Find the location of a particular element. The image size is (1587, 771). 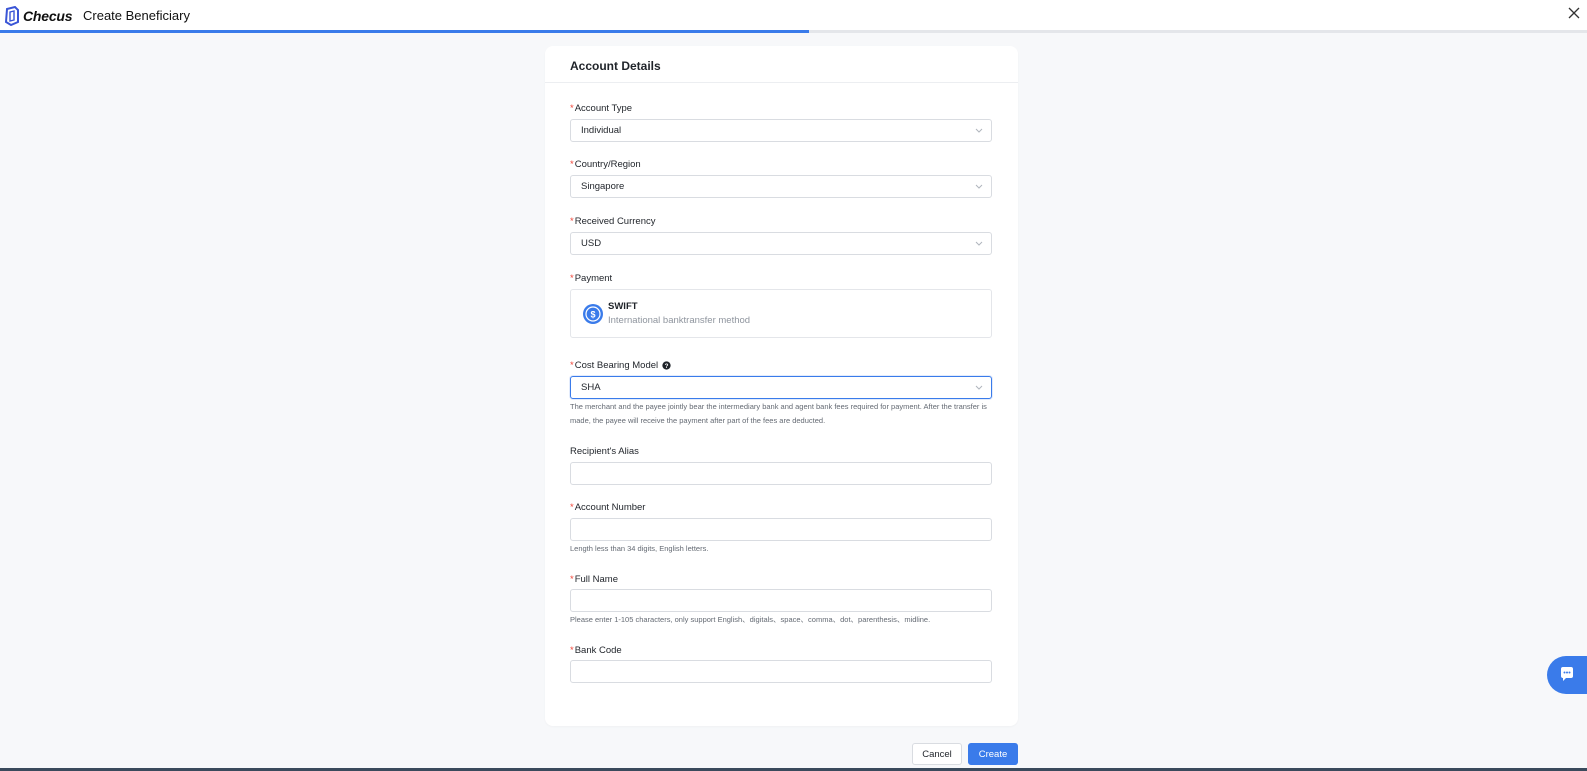

currency-value: USD is located at coordinates (591, 243).